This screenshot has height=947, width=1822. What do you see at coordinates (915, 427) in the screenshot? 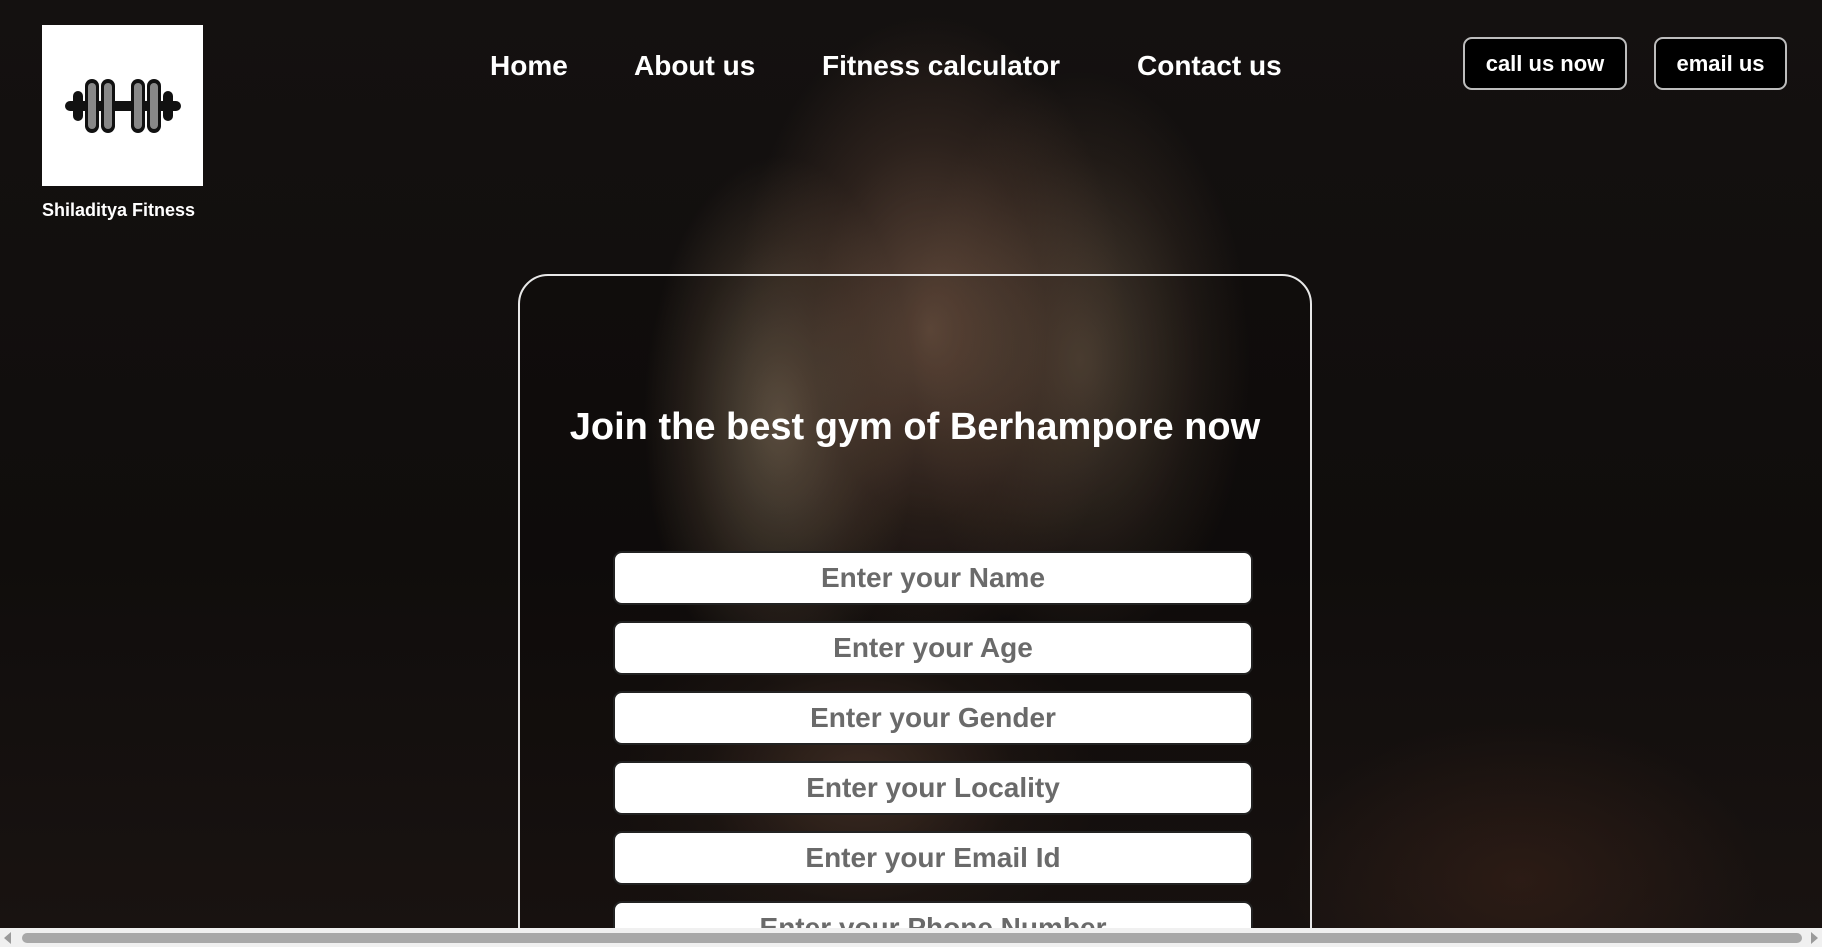
I see `signup-headline: Join the best gym of Berhampore now` at bounding box center [915, 427].